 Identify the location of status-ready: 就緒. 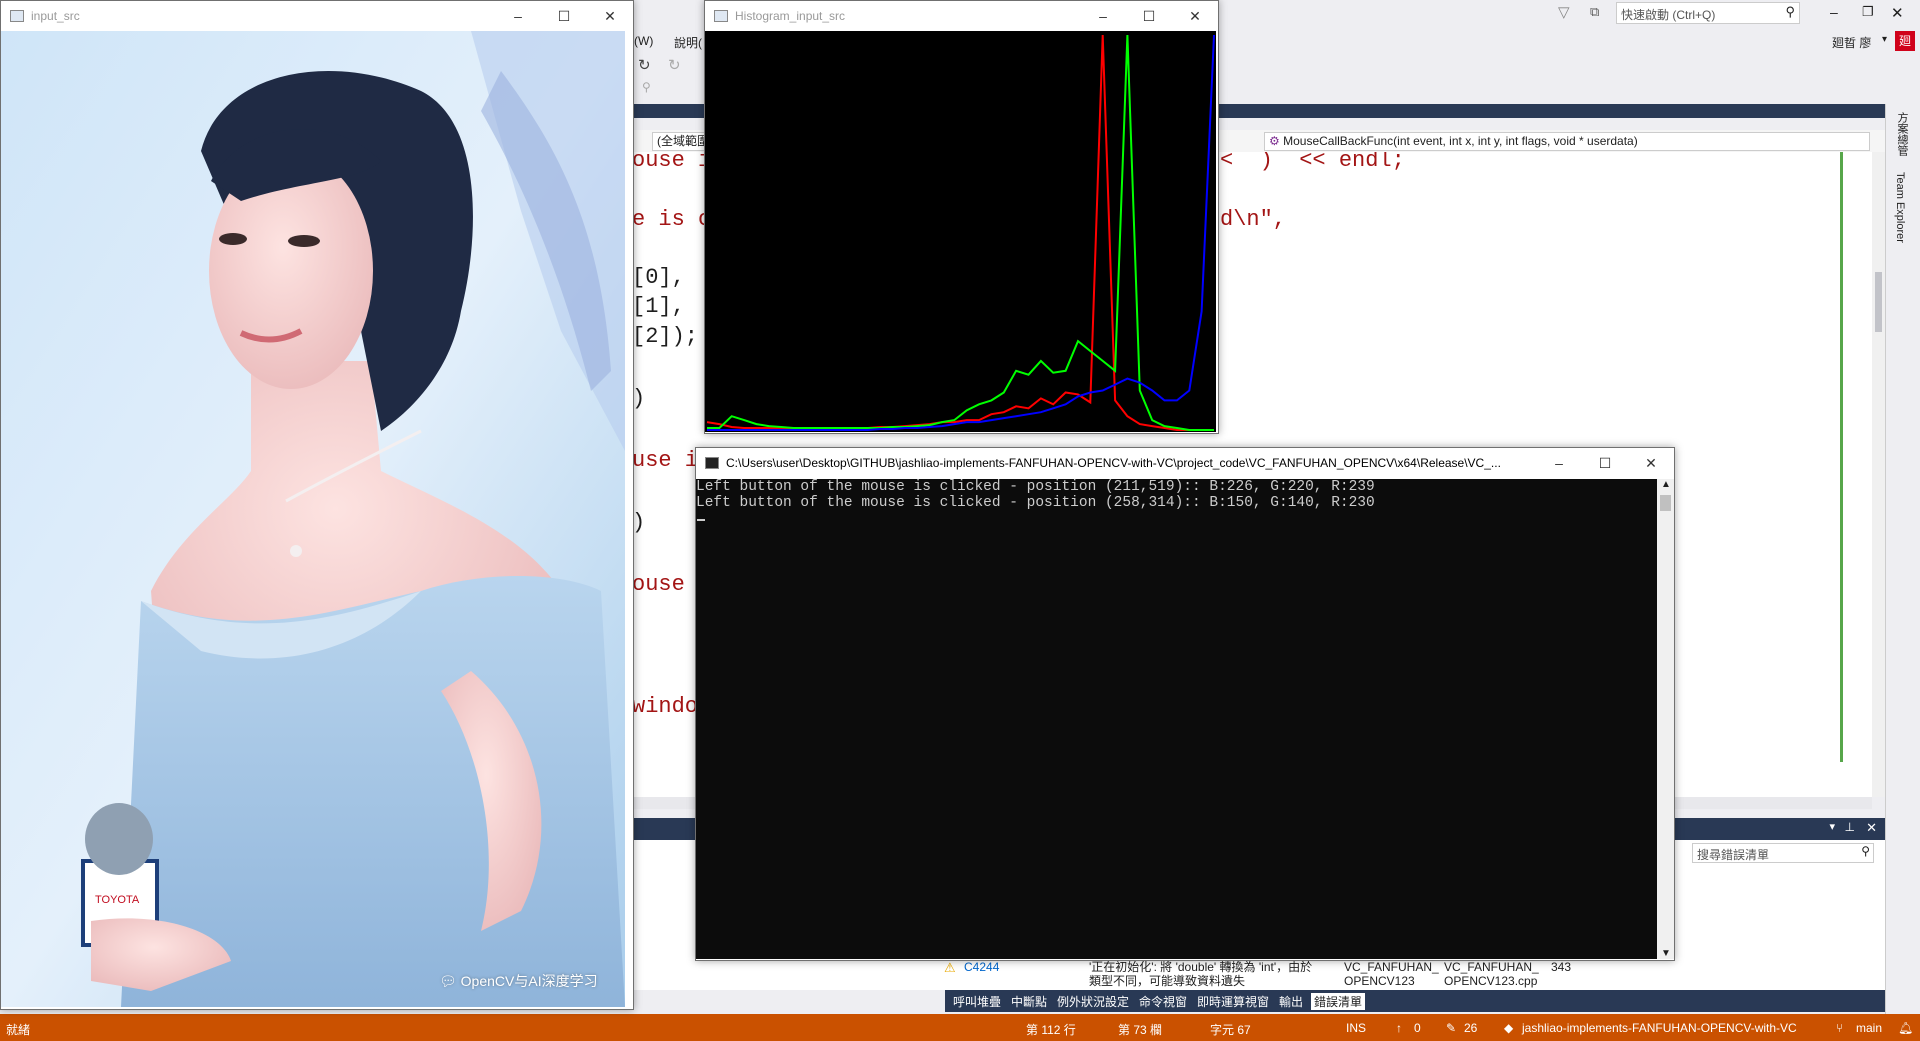
(18, 1030).